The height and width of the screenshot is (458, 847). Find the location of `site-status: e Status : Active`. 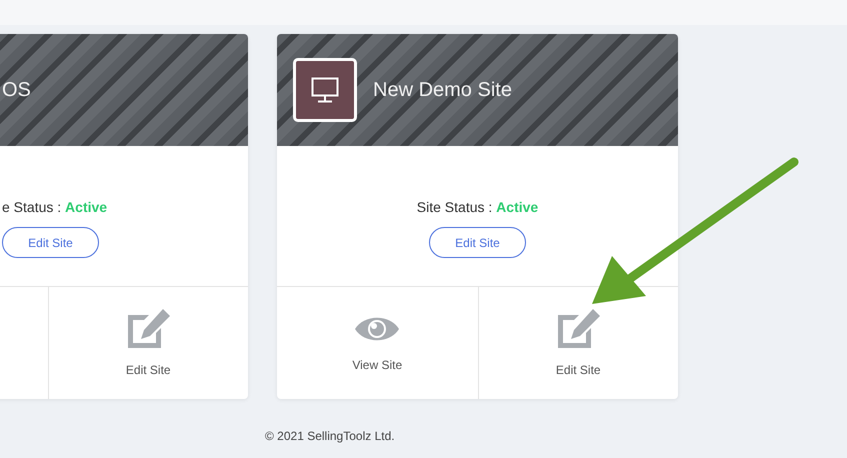

site-status: e Status : Active is located at coordinates (55, 207).